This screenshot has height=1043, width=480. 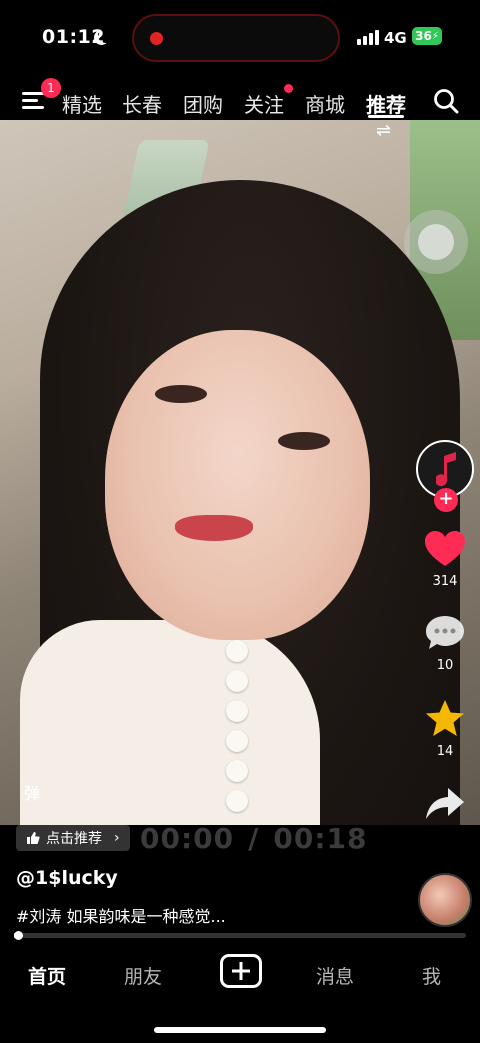 I want to click on chevron-right-icon: ›, so click(x=117, y=838).